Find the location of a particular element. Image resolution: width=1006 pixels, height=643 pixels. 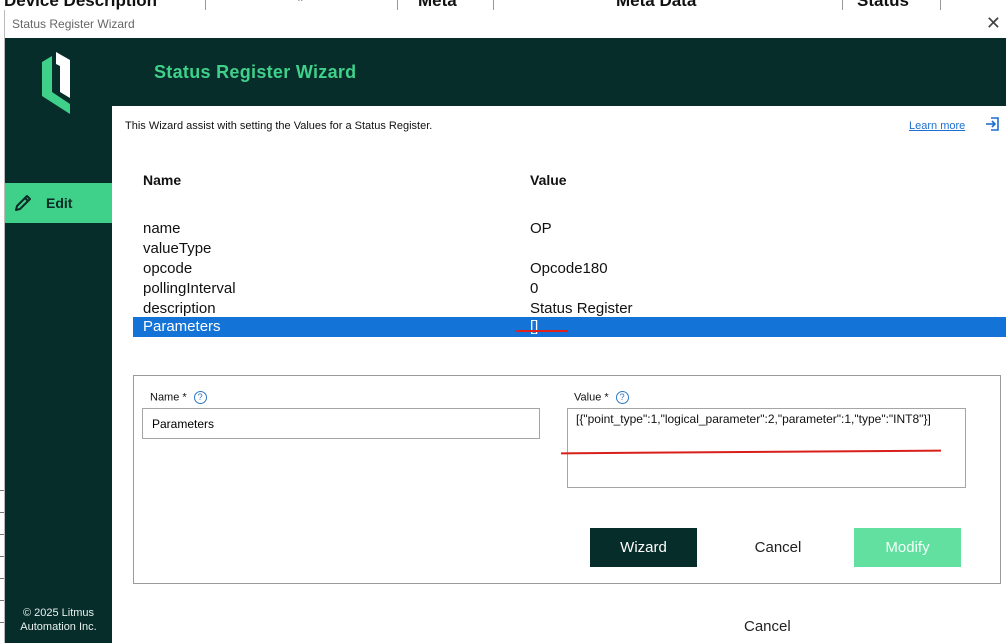

dialog-cancel-button: Cancel is located at coordinates (767, 626).